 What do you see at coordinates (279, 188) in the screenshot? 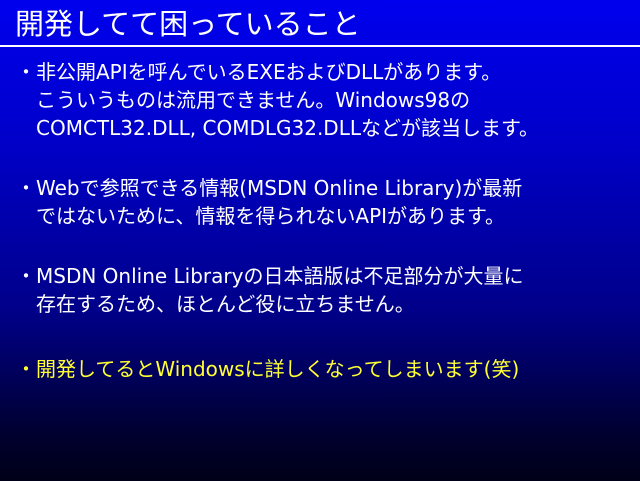
I see `bullet-text-line: Webで参照できる情報(MSDN Online Library)が最新` at bounding box center [279, 188].